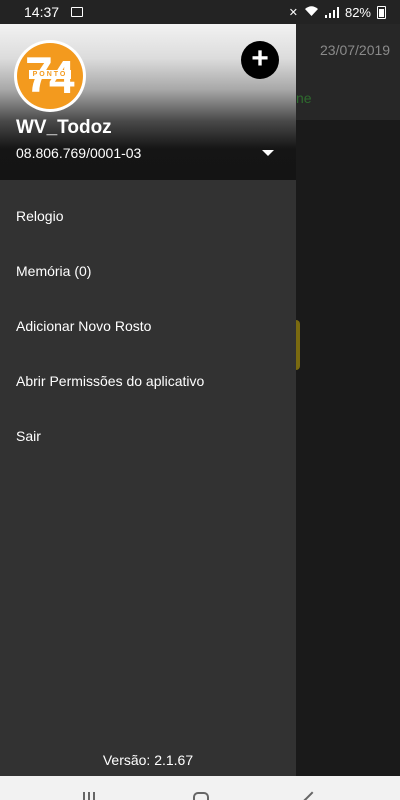 This screenshot has height=800, width=400. What do you see at coordinates (79, 153) in the screenshot?
I see `cnpj: 08.806.769/0001-03` at bounding box center [79, 153].